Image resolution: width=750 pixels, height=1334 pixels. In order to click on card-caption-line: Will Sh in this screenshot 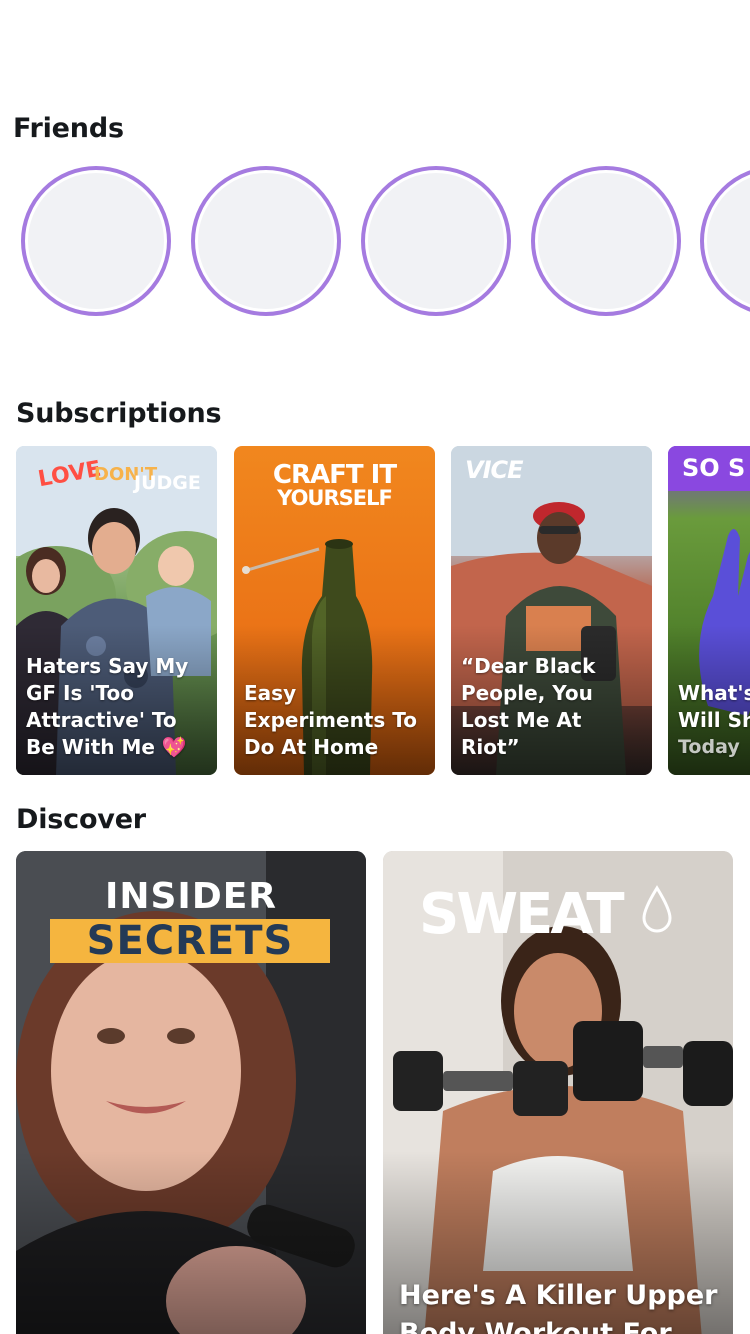, I will do `click(714, 720)`.